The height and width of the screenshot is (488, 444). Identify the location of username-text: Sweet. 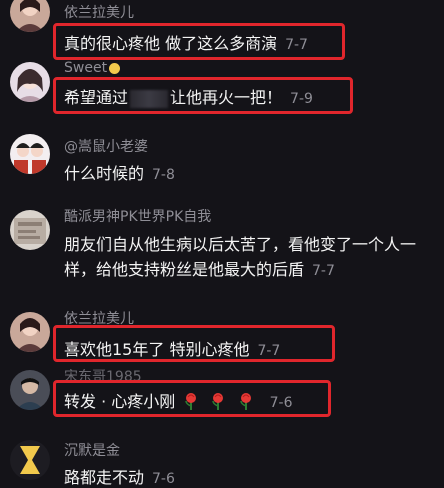
(86, 68).